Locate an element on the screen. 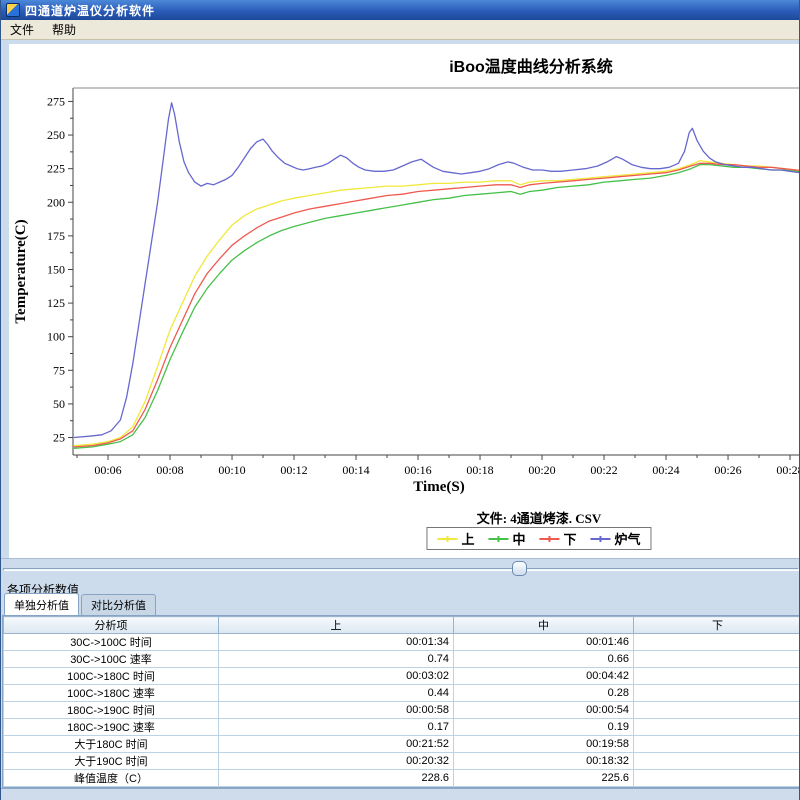 Image resolution: width=800 pixels, height=800 pixels. analysis-item-cell: 180C->190C 速率 is located at coordinates (111, 727).